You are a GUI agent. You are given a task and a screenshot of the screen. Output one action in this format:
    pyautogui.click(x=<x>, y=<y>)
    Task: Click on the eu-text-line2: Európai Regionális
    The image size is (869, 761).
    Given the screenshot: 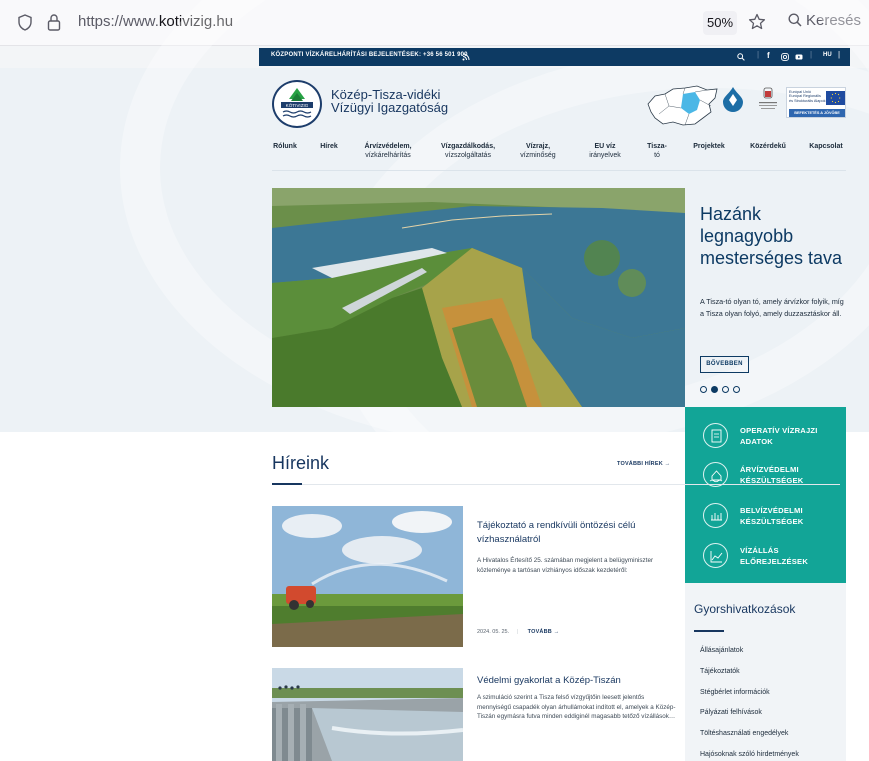 What is the action you would take?
    pyautogui.click(x=805, y=96)
    